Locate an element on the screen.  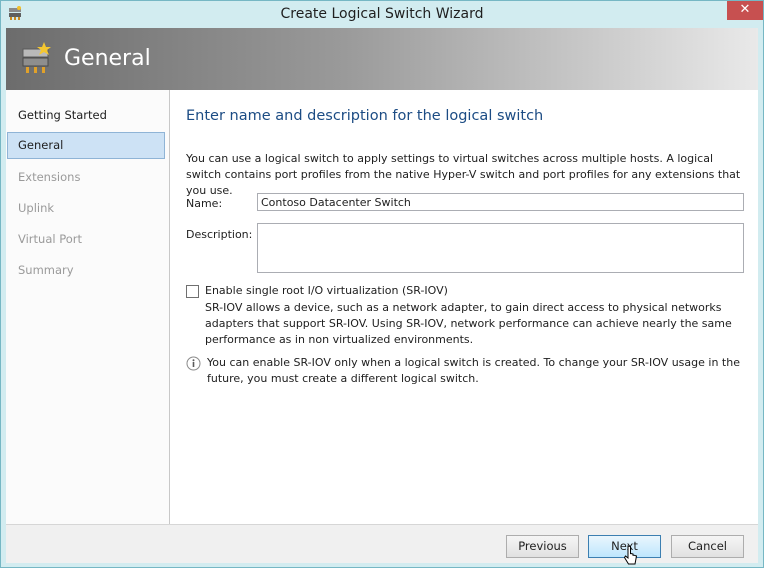
sriov-checkbox is located at coordinates (192, 291).